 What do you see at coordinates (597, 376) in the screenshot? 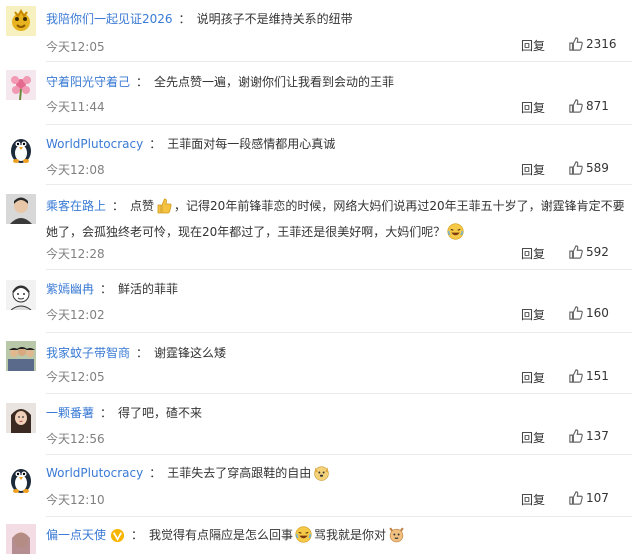
I see `like-count: 151` at bounding box center [597, 376].